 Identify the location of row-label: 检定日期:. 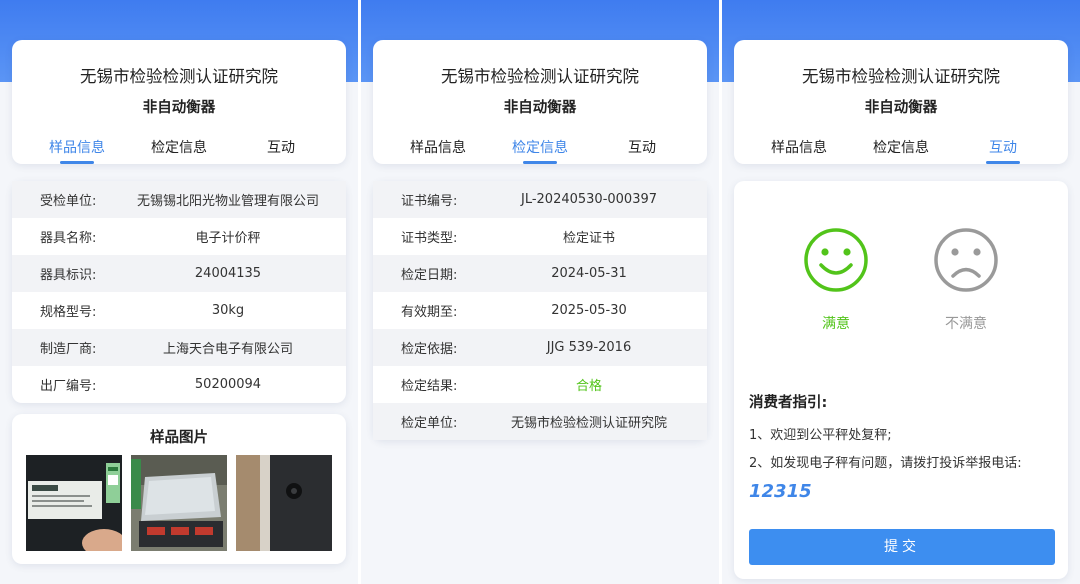
(429, 275).